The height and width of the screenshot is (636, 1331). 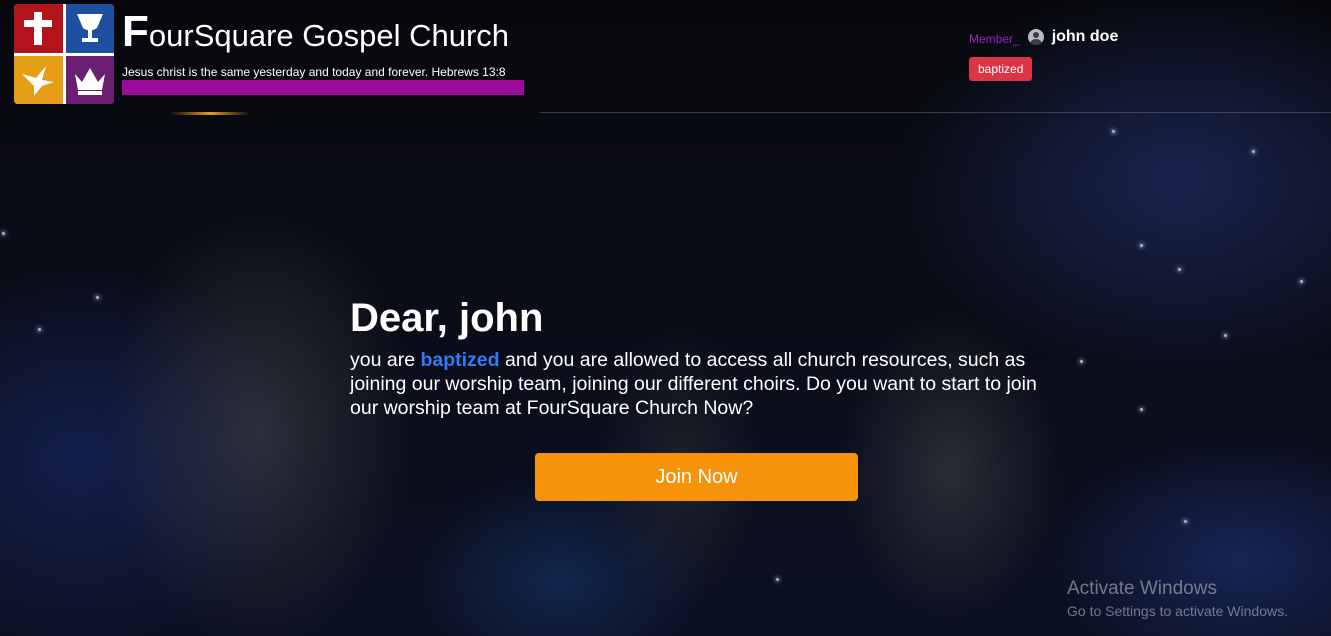 I want to click on watermark-subtitle: Go to Settings to activate Windows., so click(x=1177, y=611).